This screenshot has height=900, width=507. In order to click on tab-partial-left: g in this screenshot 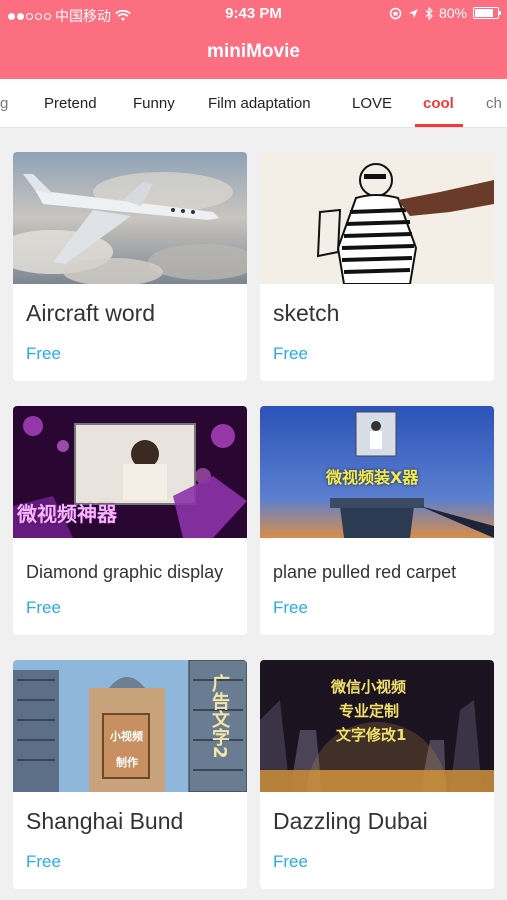, I will do `click(4, 103)`.